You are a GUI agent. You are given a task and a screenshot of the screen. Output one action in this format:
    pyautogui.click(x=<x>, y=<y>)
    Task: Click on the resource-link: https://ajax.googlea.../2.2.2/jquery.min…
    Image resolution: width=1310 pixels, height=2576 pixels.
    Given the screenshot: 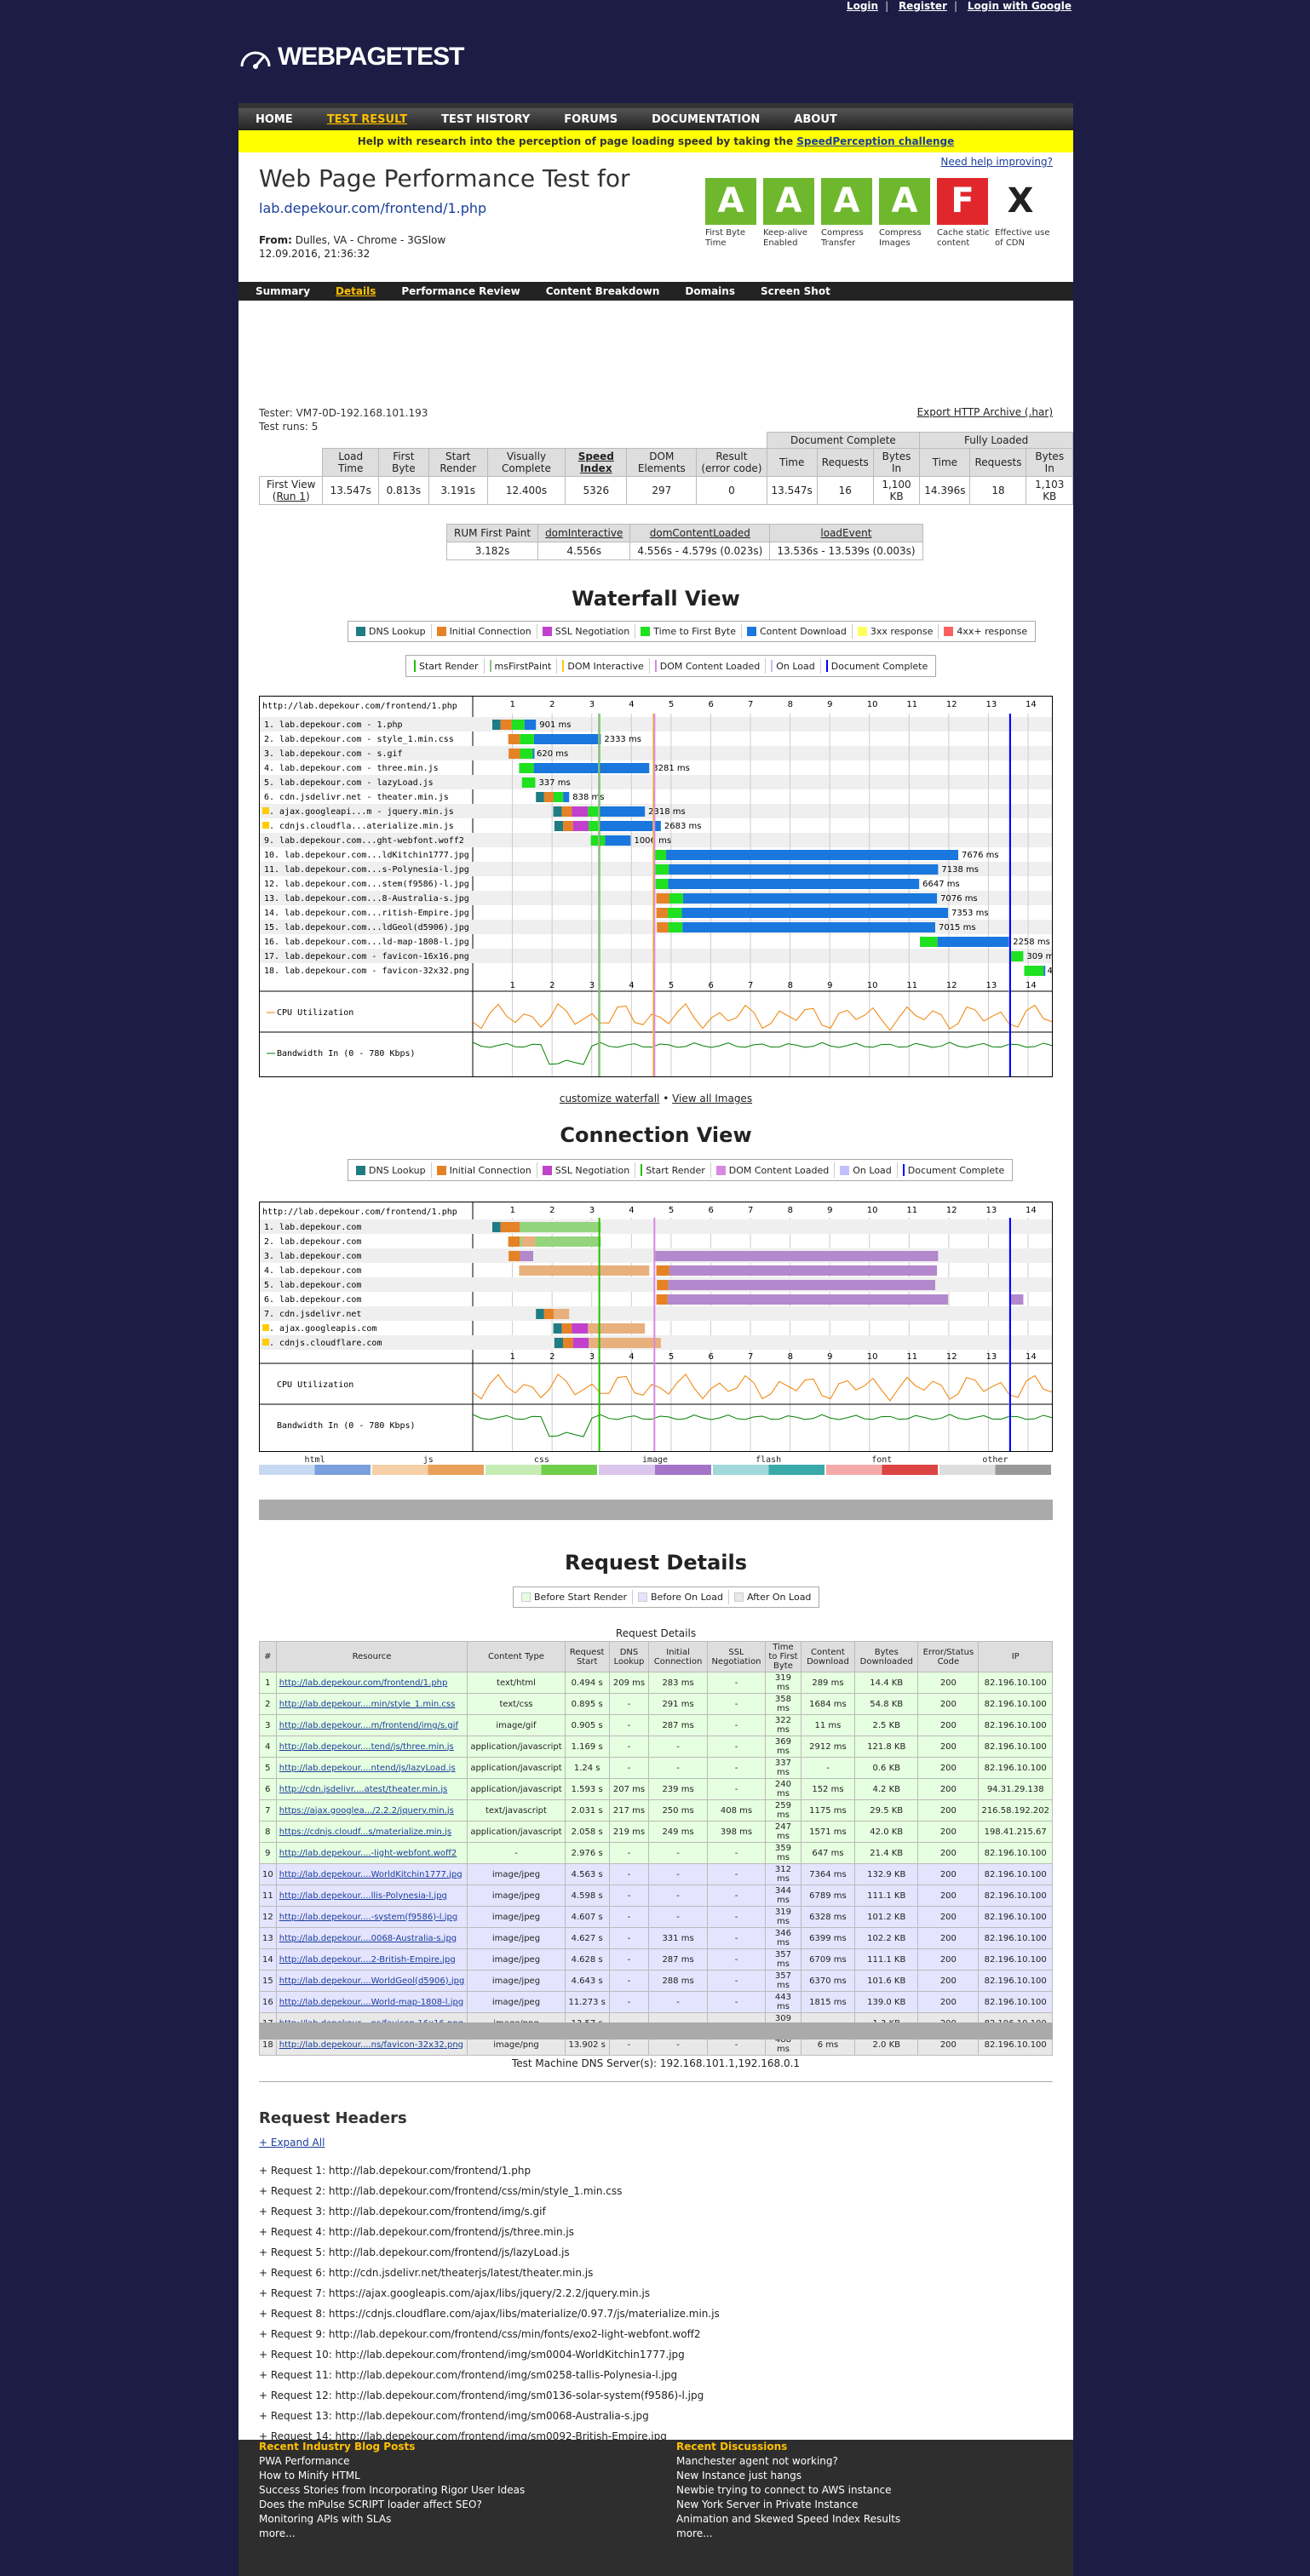 What is the action you would take?
    pyautogui.click(x=371, y=1810)
    